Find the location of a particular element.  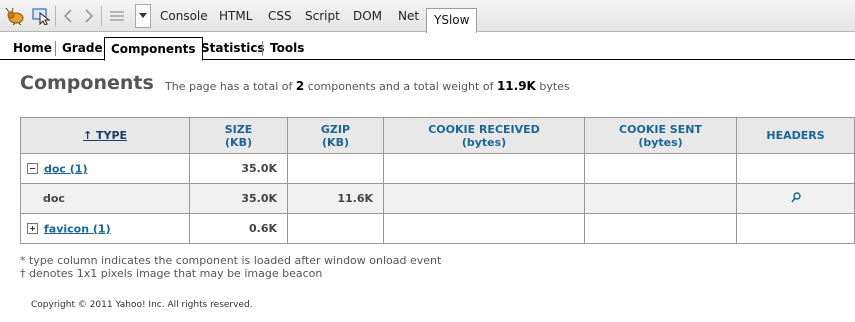

yslow-tab-components: Components is located at coordinates (153, 49).